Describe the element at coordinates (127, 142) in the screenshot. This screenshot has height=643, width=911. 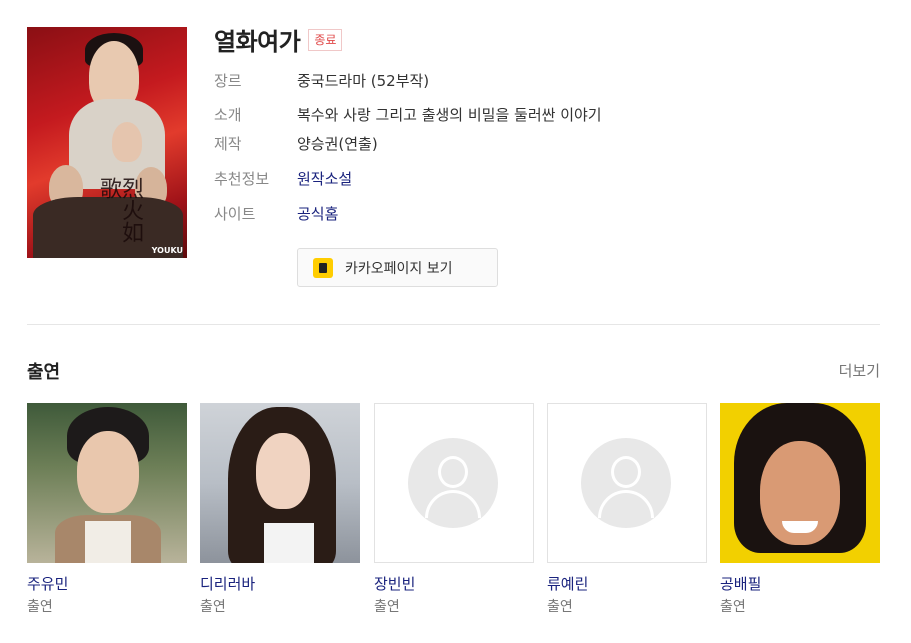
I see `poster-figure-face` at that location.